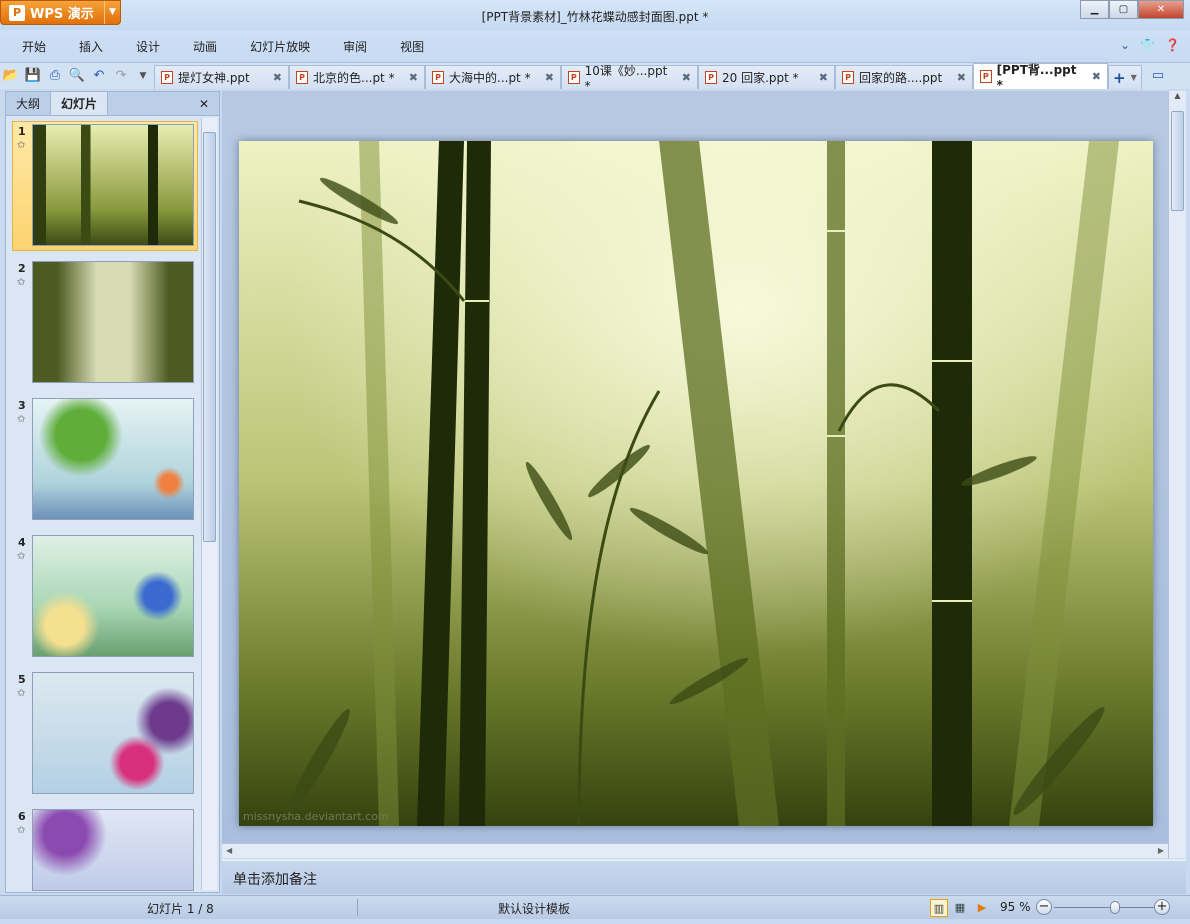 The image size is (1190, 924). I want to click on new-tab-button: + ▼, so click(1125, 77).